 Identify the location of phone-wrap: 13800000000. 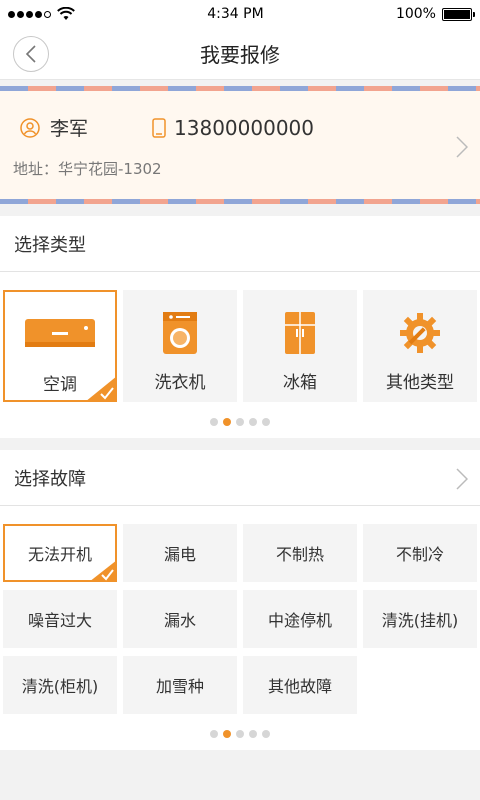
(233, 128).